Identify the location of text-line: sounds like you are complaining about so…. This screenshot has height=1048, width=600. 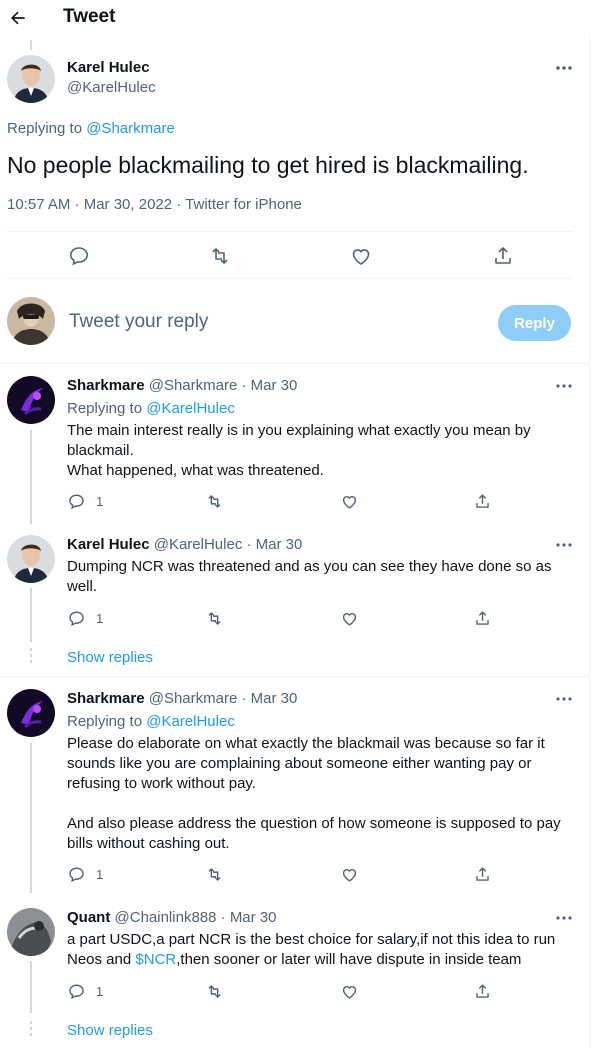
(299, 763).